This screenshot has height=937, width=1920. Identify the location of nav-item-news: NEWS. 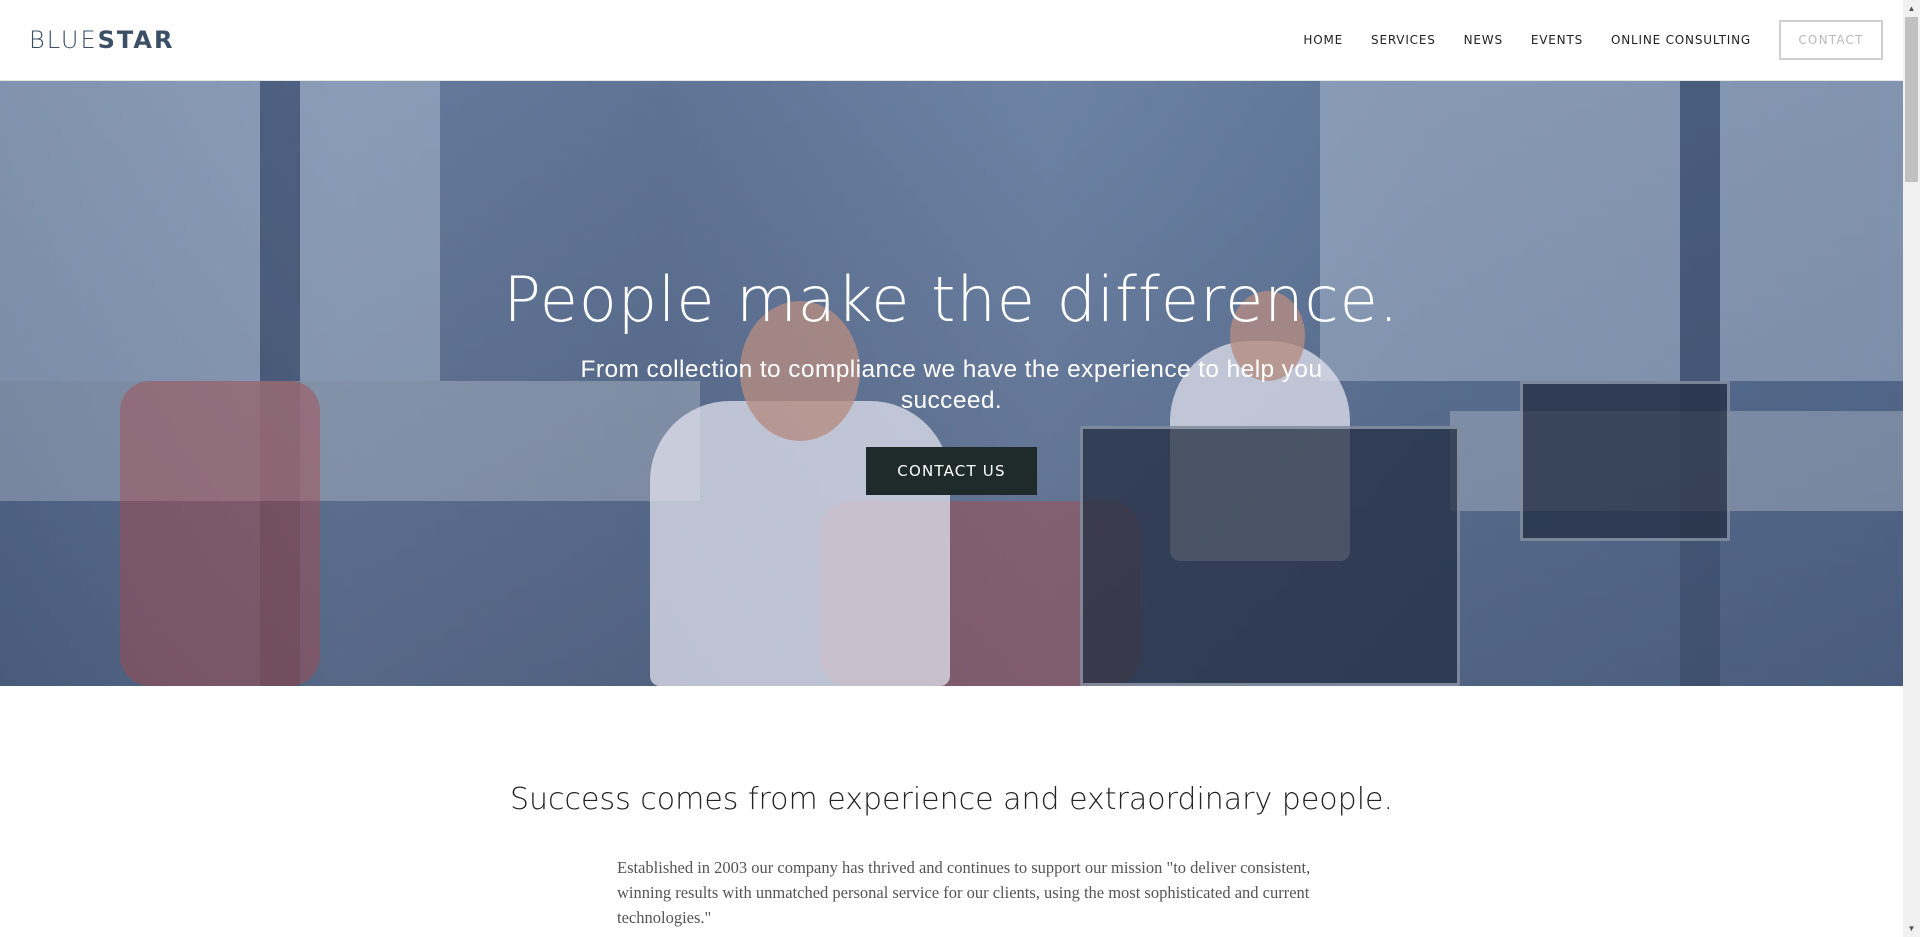
(1483, 40).